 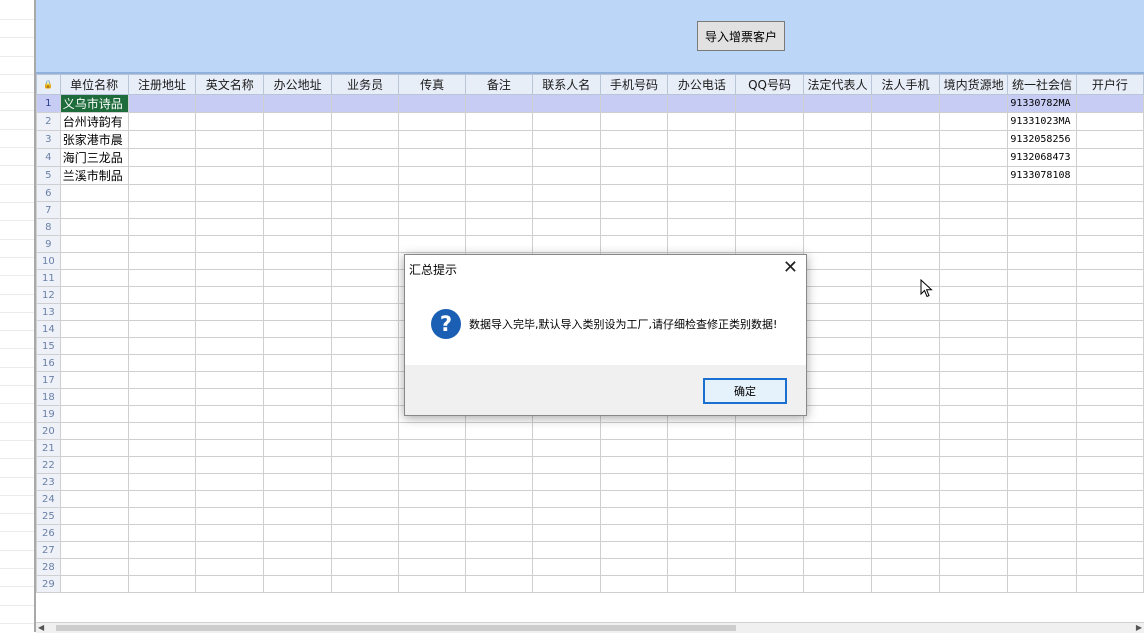 I want to click on scrollbar-thumb, so click(x=396, y=628).